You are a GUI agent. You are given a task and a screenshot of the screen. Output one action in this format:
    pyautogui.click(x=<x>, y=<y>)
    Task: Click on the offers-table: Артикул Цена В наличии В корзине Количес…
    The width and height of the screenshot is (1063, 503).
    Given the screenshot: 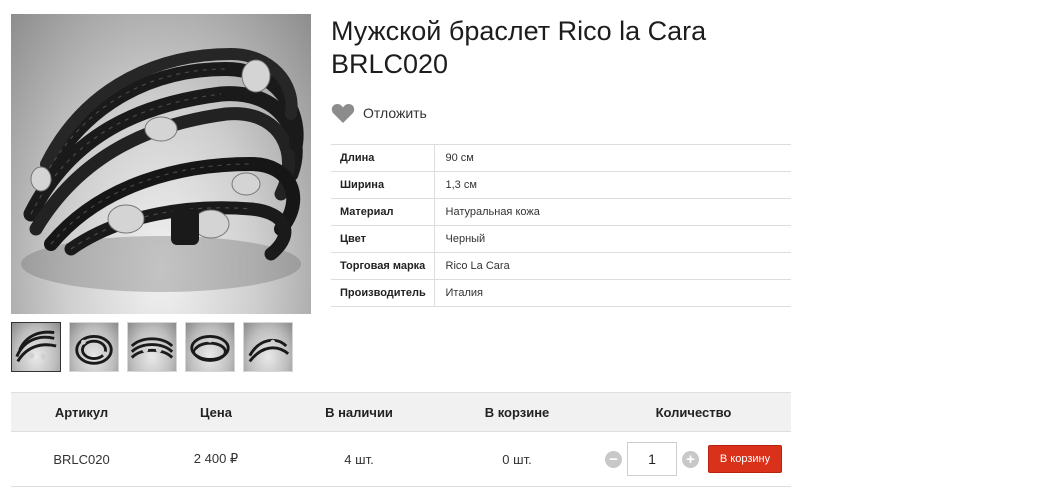 What is the action you would take?
    pyautogui.click(x=401, y=439)
    